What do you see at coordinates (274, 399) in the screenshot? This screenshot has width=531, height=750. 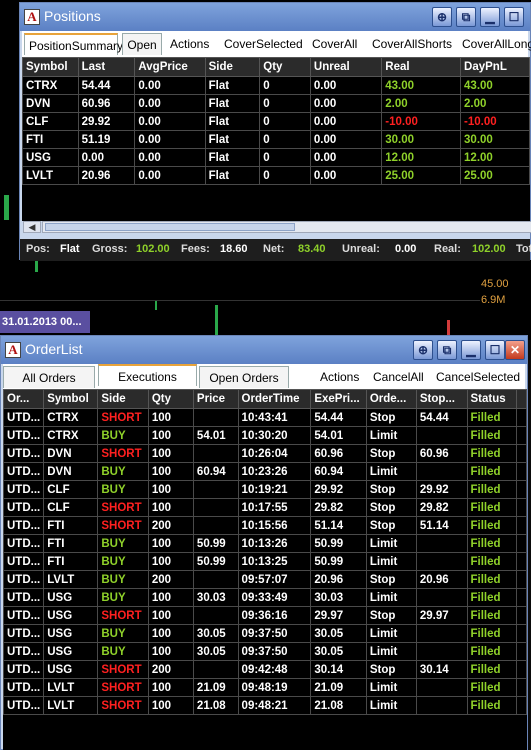 I see `col-ordertime: OrderTime` at bounding box center [274, 399].